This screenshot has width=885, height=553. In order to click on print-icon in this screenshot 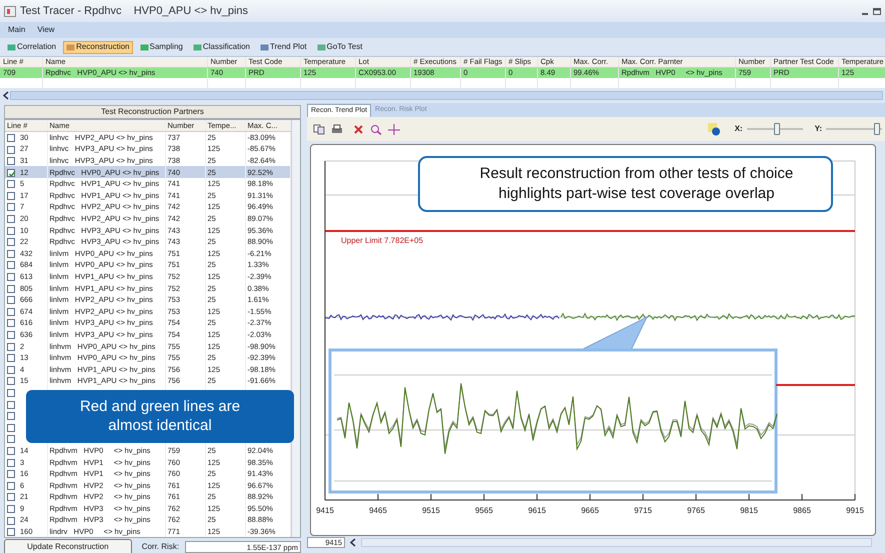, I will do `click(337, 129)`.